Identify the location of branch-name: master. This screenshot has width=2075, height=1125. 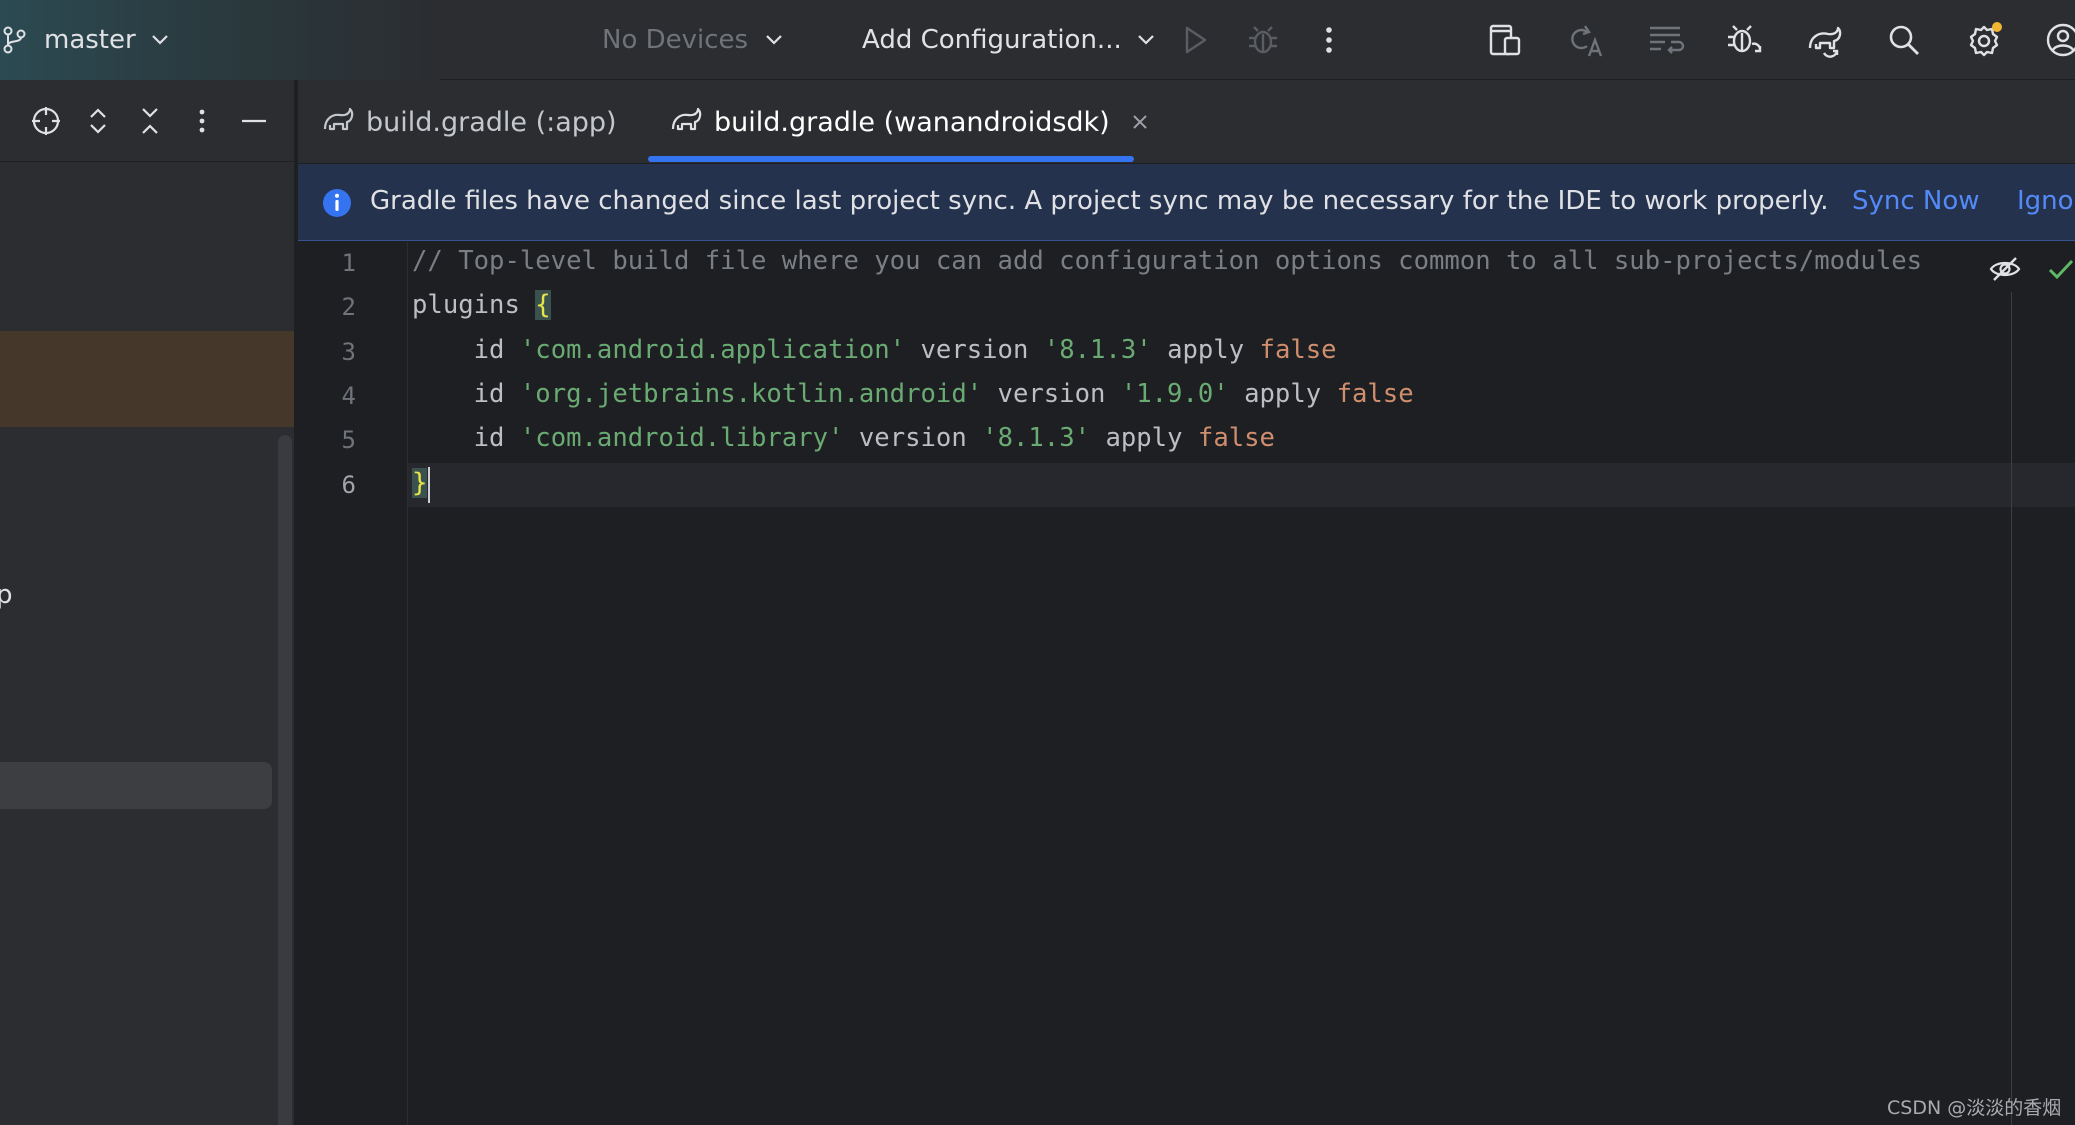
(90, 40).